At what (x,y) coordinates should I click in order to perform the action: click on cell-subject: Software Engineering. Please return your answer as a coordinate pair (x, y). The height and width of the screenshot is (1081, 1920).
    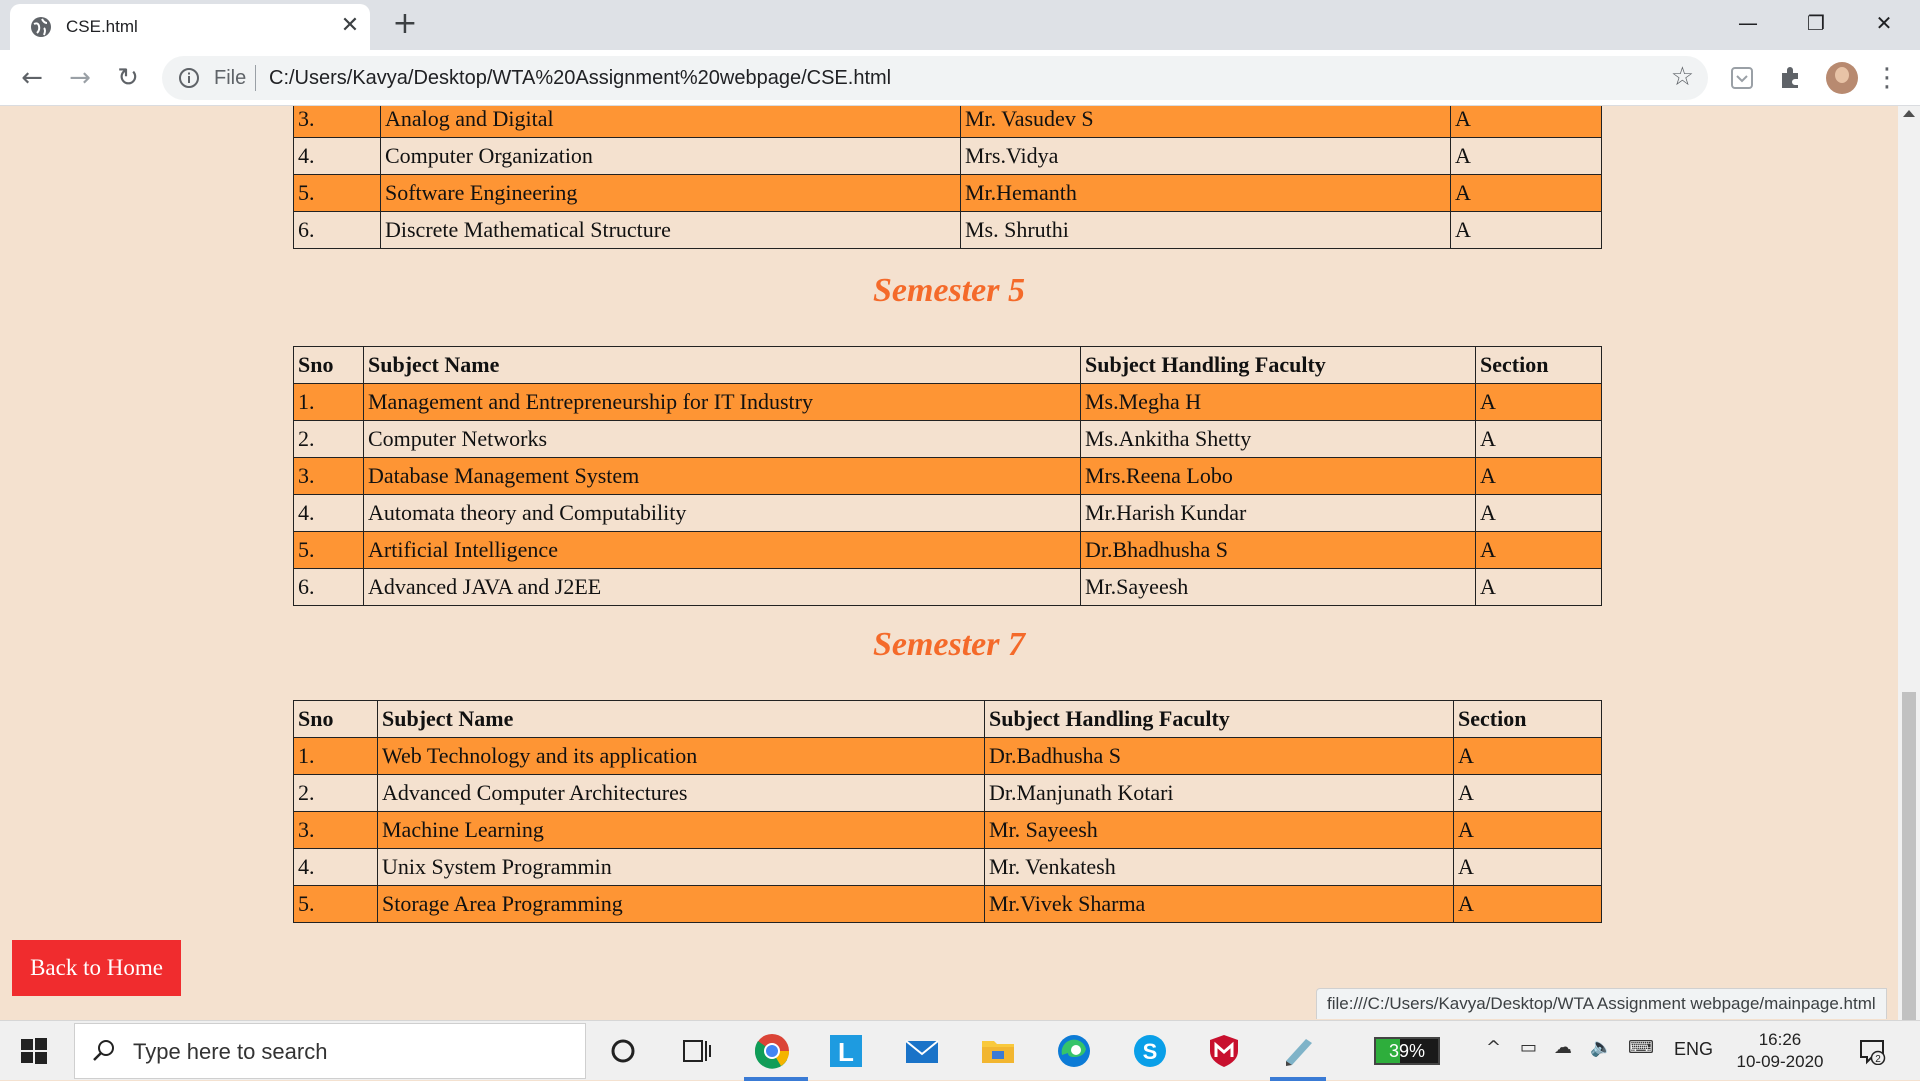
    Looking at the image, I should click on (670, 193).